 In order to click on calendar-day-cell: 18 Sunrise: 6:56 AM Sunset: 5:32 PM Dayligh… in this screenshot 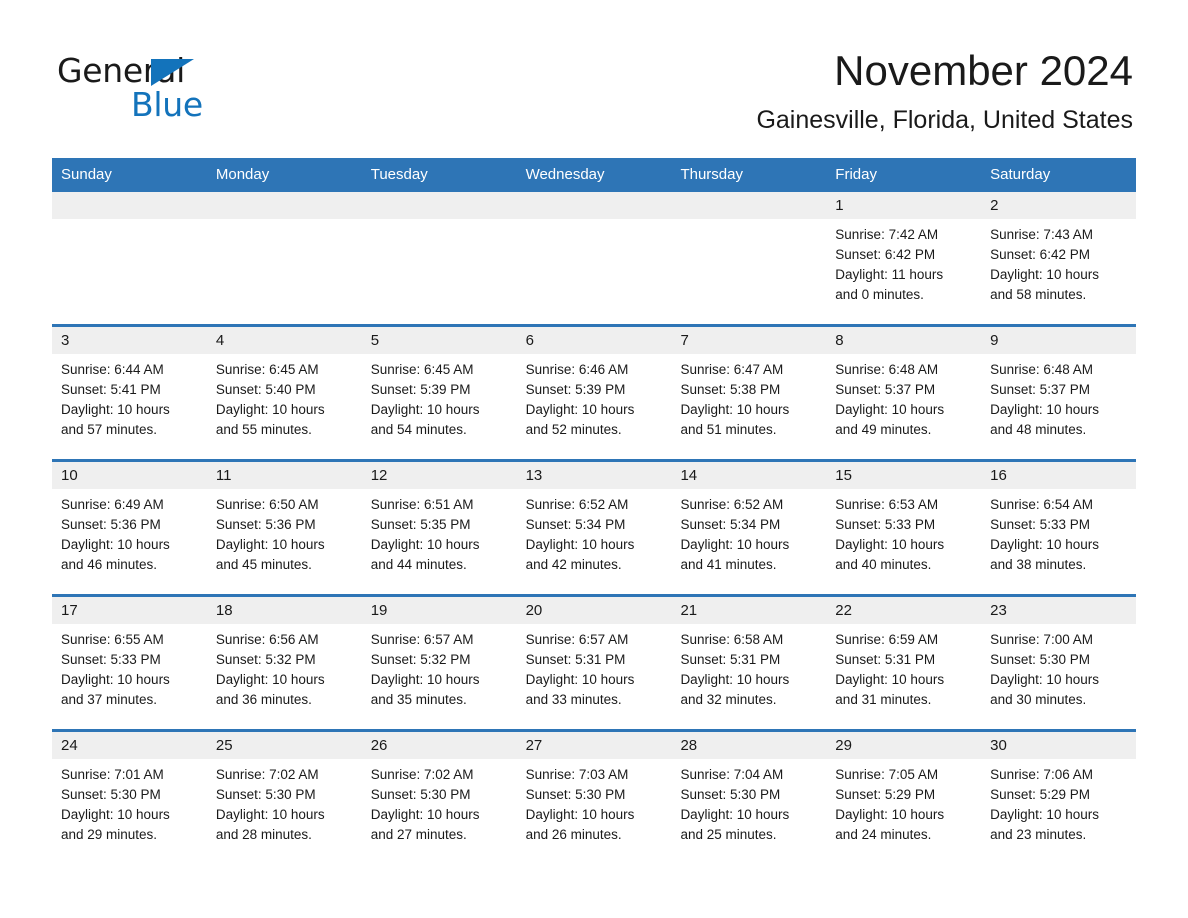, I will do `click(284, 663)`.